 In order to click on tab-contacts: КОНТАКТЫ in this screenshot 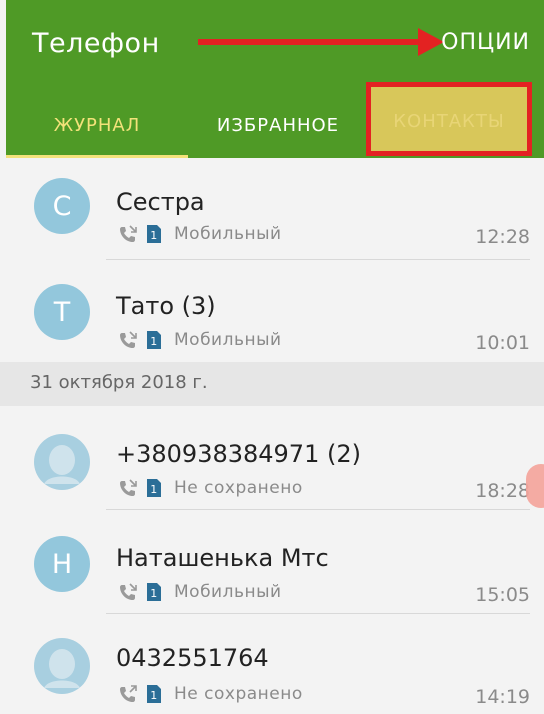, I will do `click(449, 119)`.